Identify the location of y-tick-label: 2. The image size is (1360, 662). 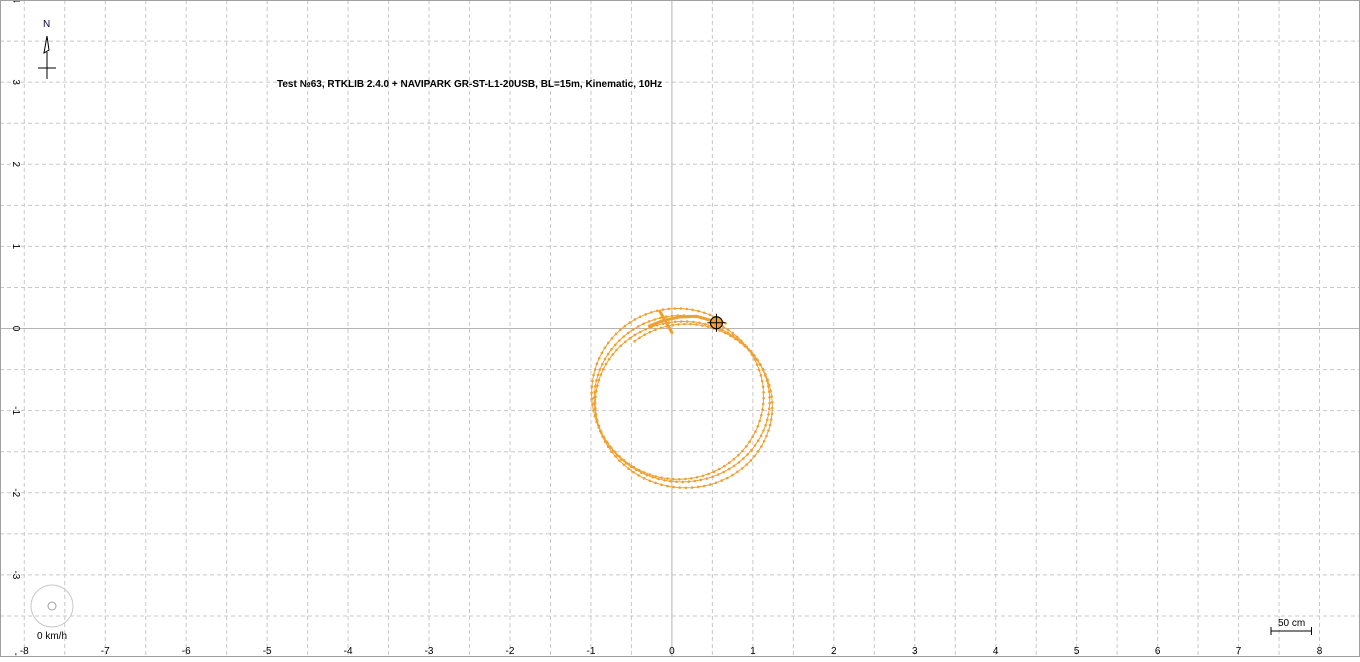
(15, 164).